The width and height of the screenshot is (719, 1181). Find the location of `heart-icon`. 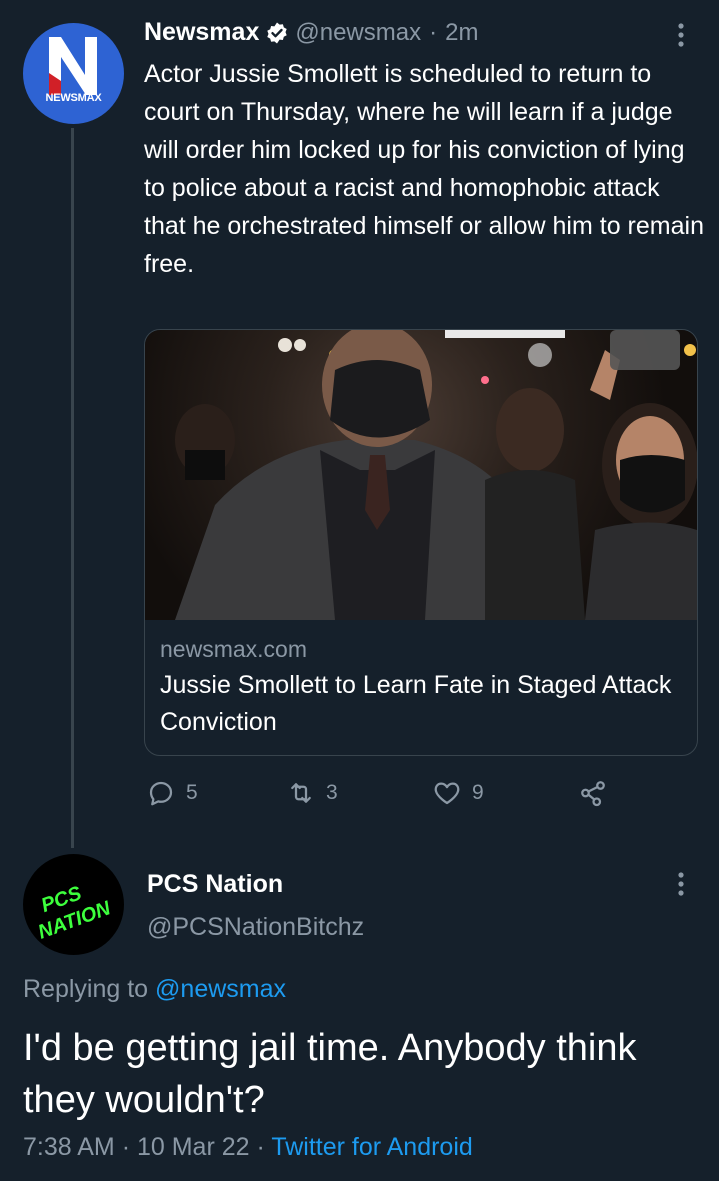

heart-icon is located at coordinates (447, 793).